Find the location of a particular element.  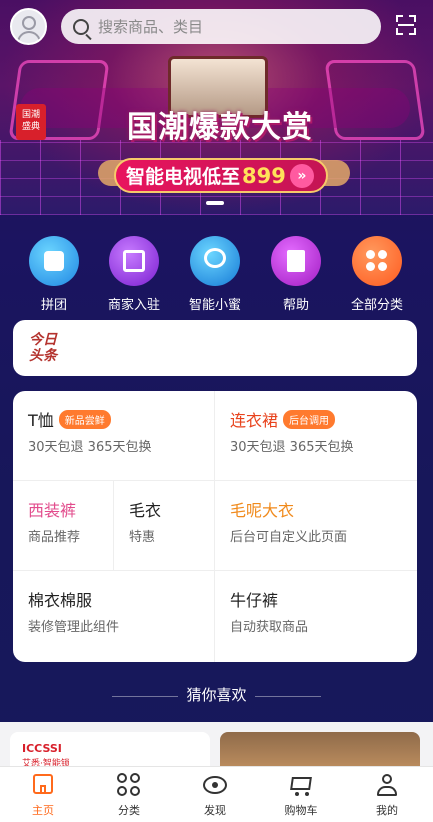

nav-item-all-categories: 全部分类 is located at coordinates (377, 274).